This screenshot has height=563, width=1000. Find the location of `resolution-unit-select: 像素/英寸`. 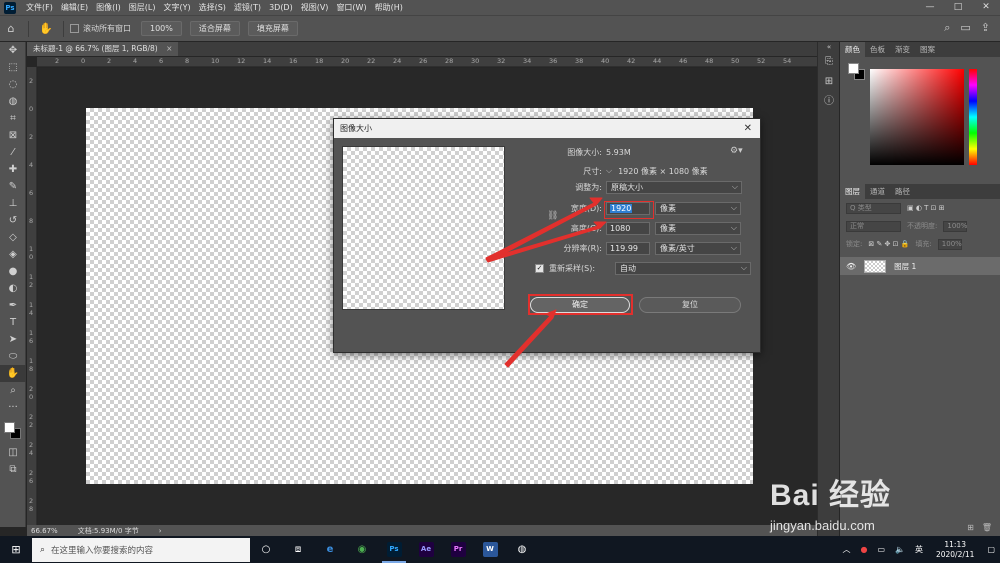

resolution-unit-select: 像素/英寸 is located at coordinates (698, 248).